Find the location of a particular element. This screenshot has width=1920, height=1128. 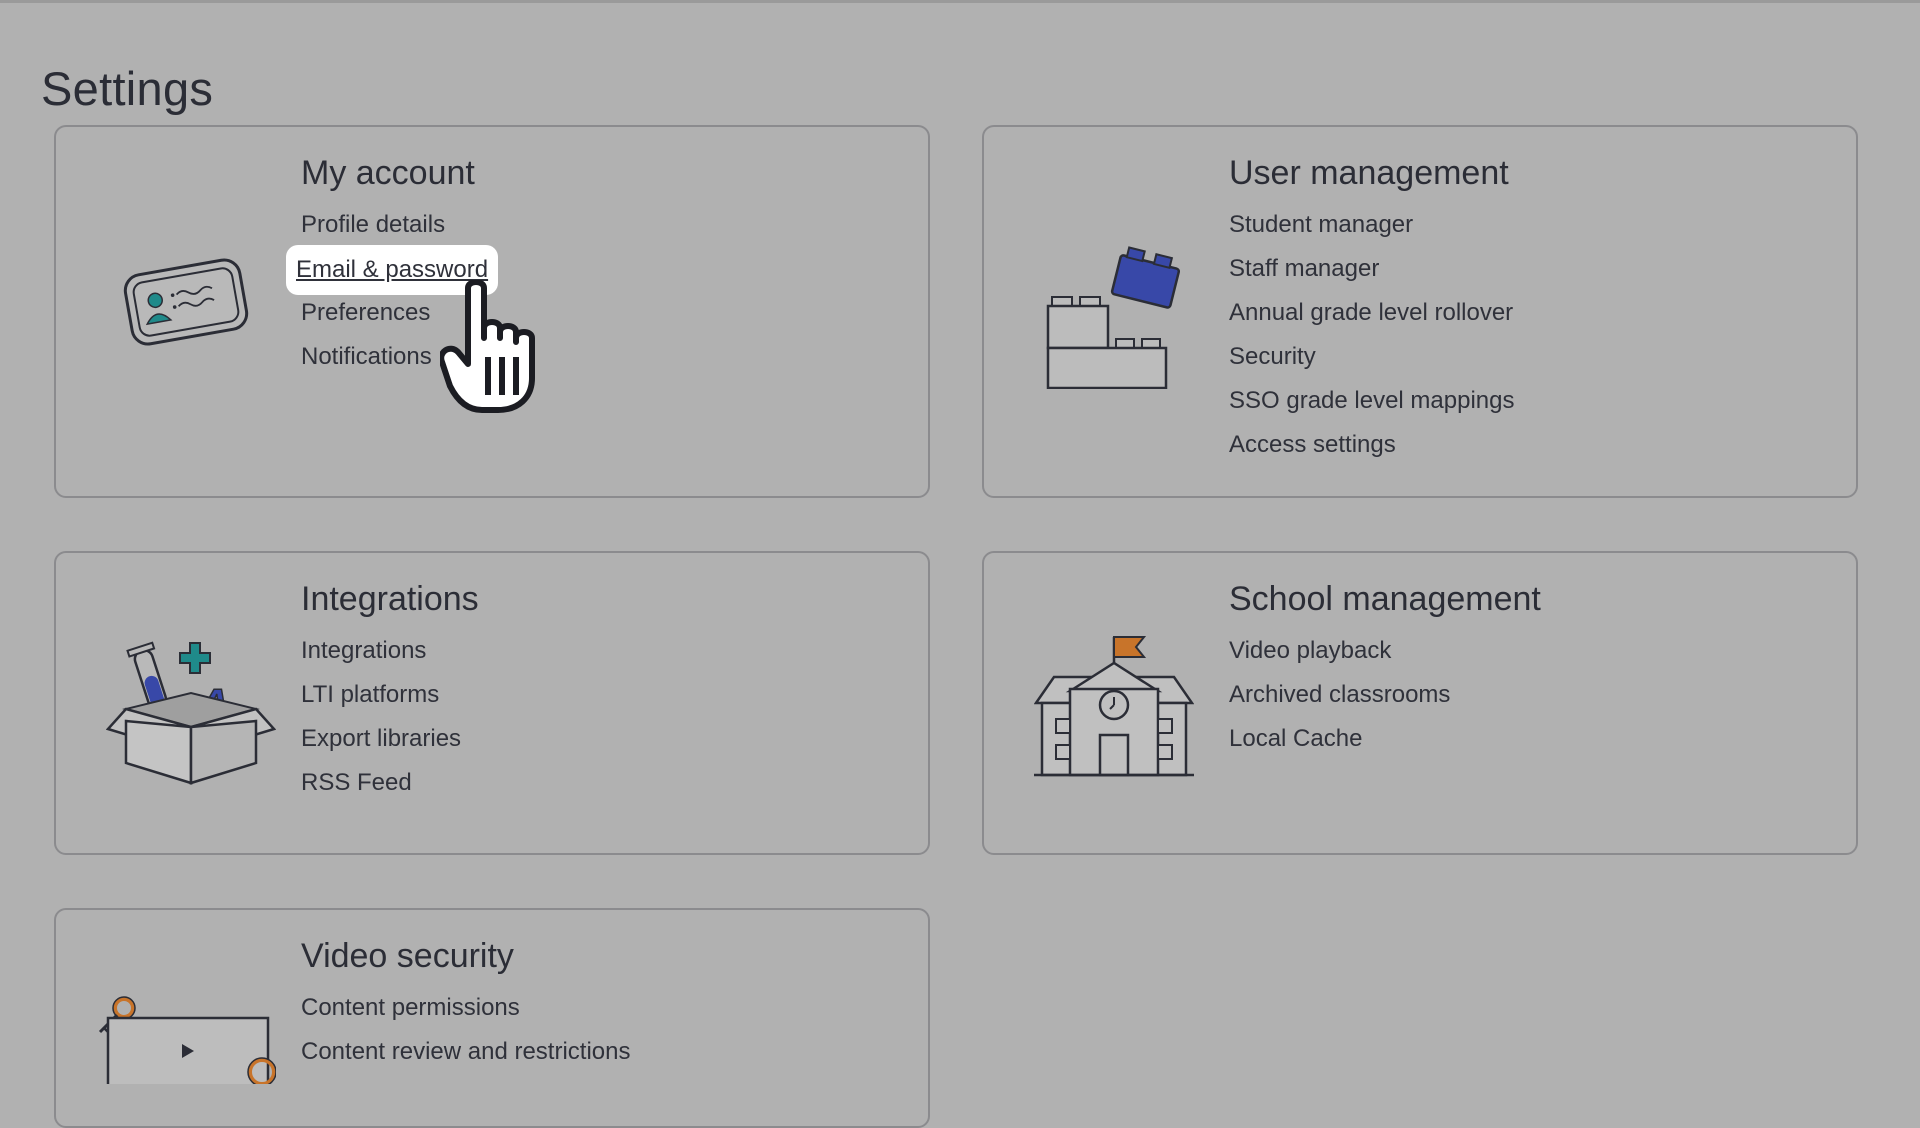

link-profile-details: Profile details is located at coordinates (373, 225).